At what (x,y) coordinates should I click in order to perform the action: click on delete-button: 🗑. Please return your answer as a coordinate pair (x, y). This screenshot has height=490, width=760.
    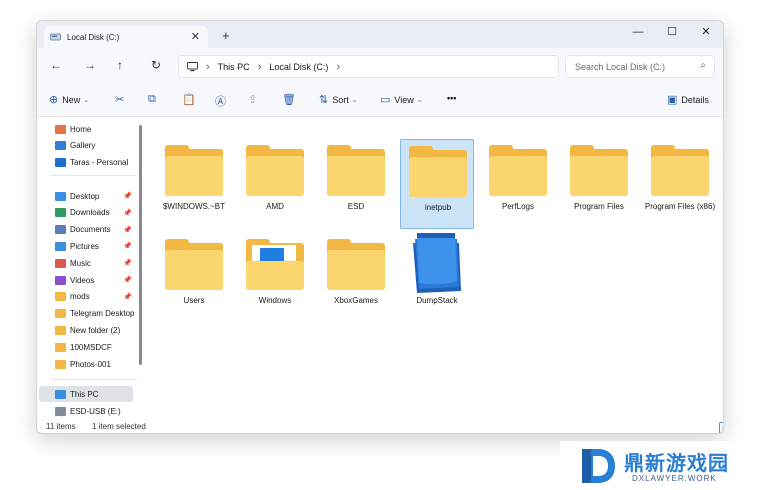
    Looking at the image, I should click on (291, 99).